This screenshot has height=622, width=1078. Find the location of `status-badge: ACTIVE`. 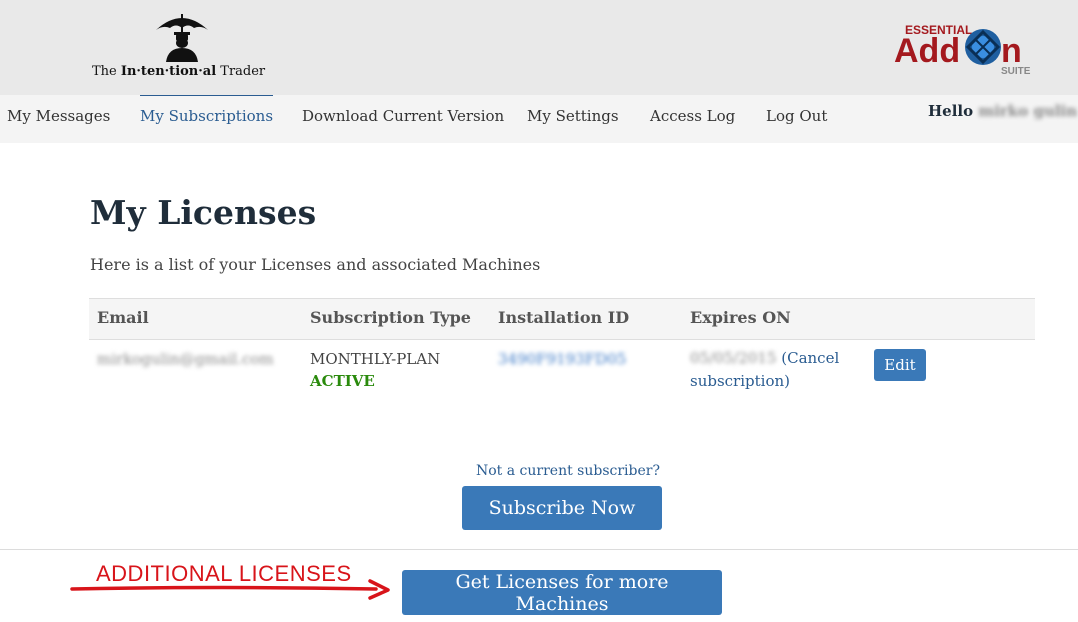

status-badge: ACTIVE is located at coordinates (342, 381).